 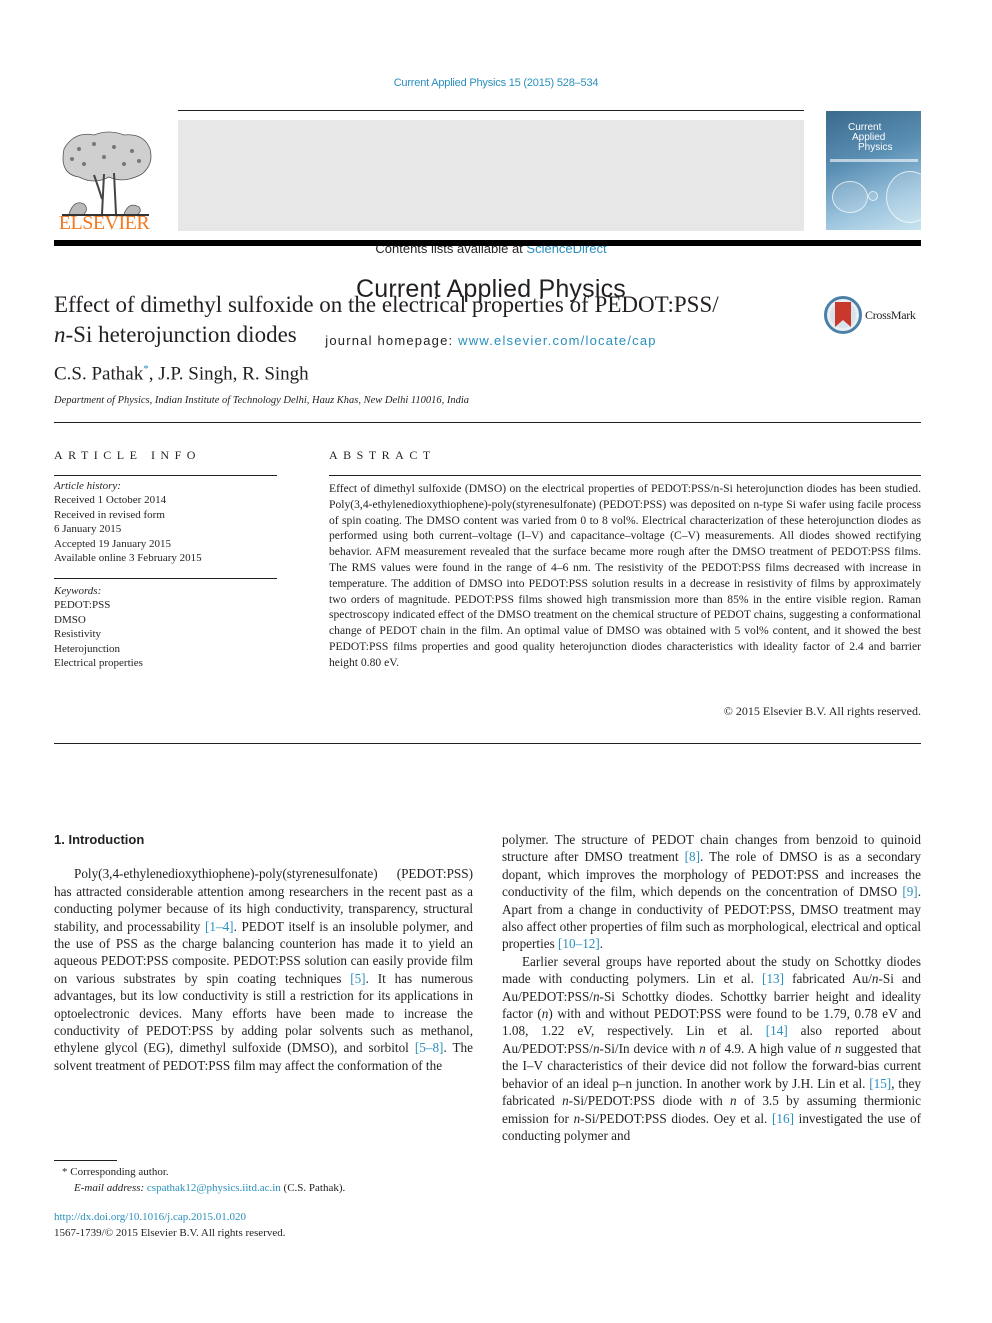 I want to click on citation-ref-link: [10–12], so click(x=579, y=943).